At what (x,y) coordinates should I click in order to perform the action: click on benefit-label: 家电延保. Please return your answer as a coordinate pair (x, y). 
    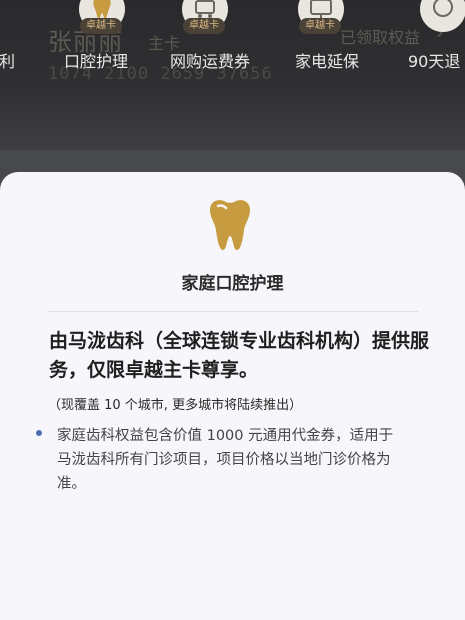
    Looking at the image, I should click on (327, 61).